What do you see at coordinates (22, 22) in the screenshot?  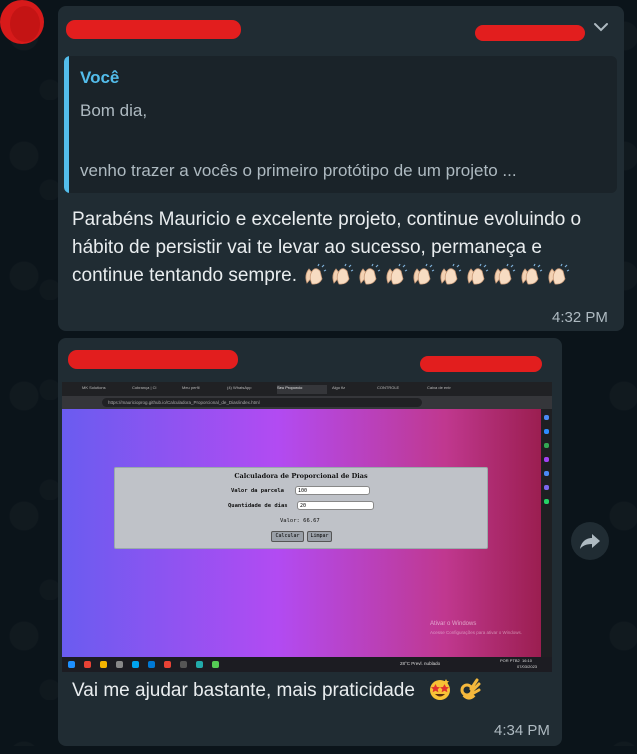 I see `sender-avatar` at bounding box center [22, 22].